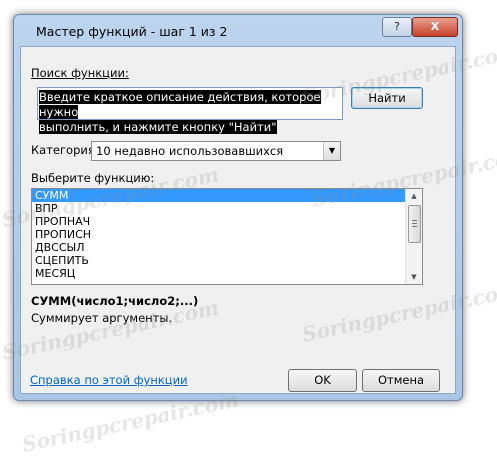  What do you see at coordinates (238, 31) in the screenshot?
I see `title-bar: Мастер функций - шаг 1 из 2 ? X` at bounding box center [238, 31].